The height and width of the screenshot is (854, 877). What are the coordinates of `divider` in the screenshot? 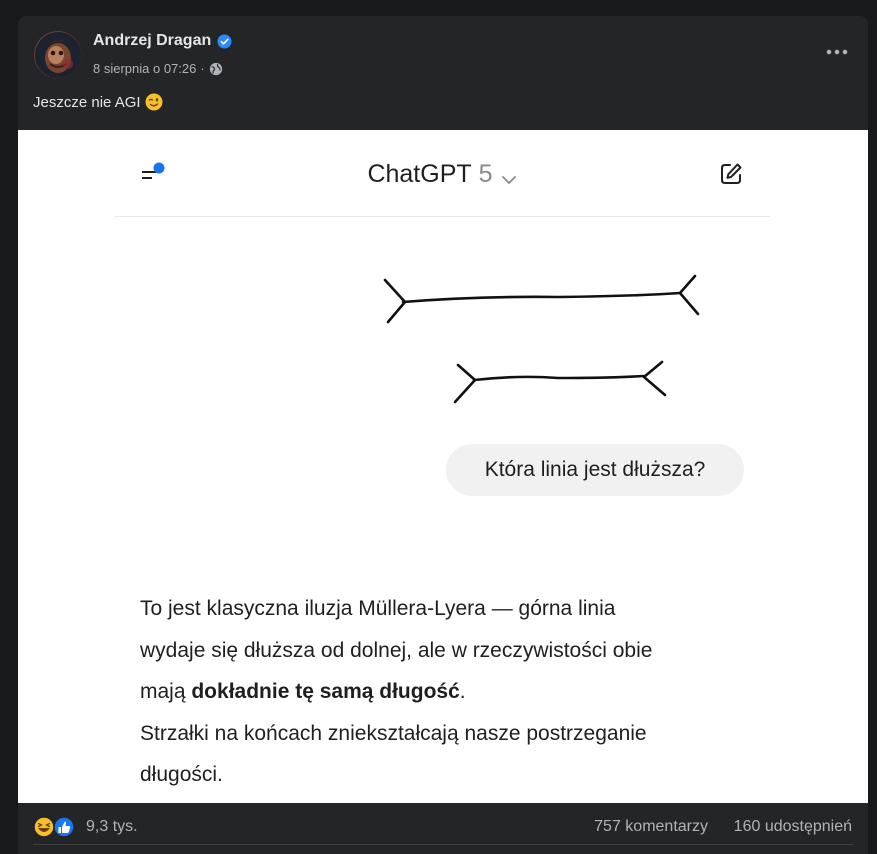 It's located at (443, 844).